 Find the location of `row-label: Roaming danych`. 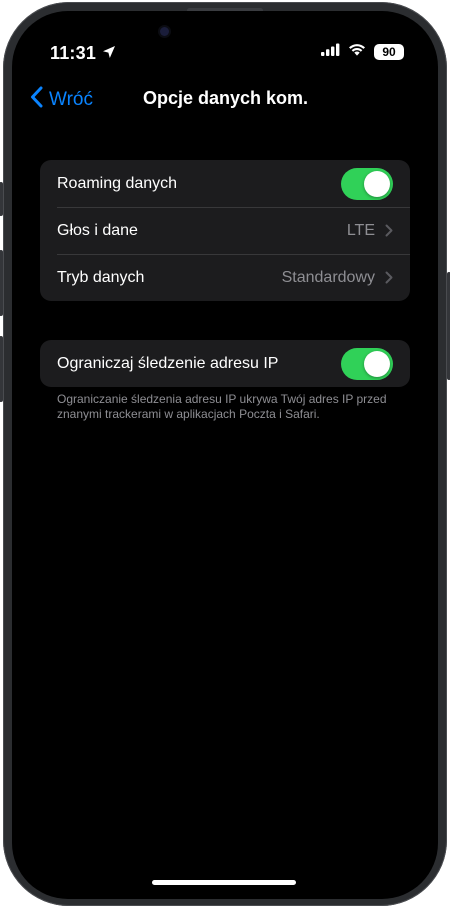

row-label: Roaming danych is located at coordinates (117, 183).